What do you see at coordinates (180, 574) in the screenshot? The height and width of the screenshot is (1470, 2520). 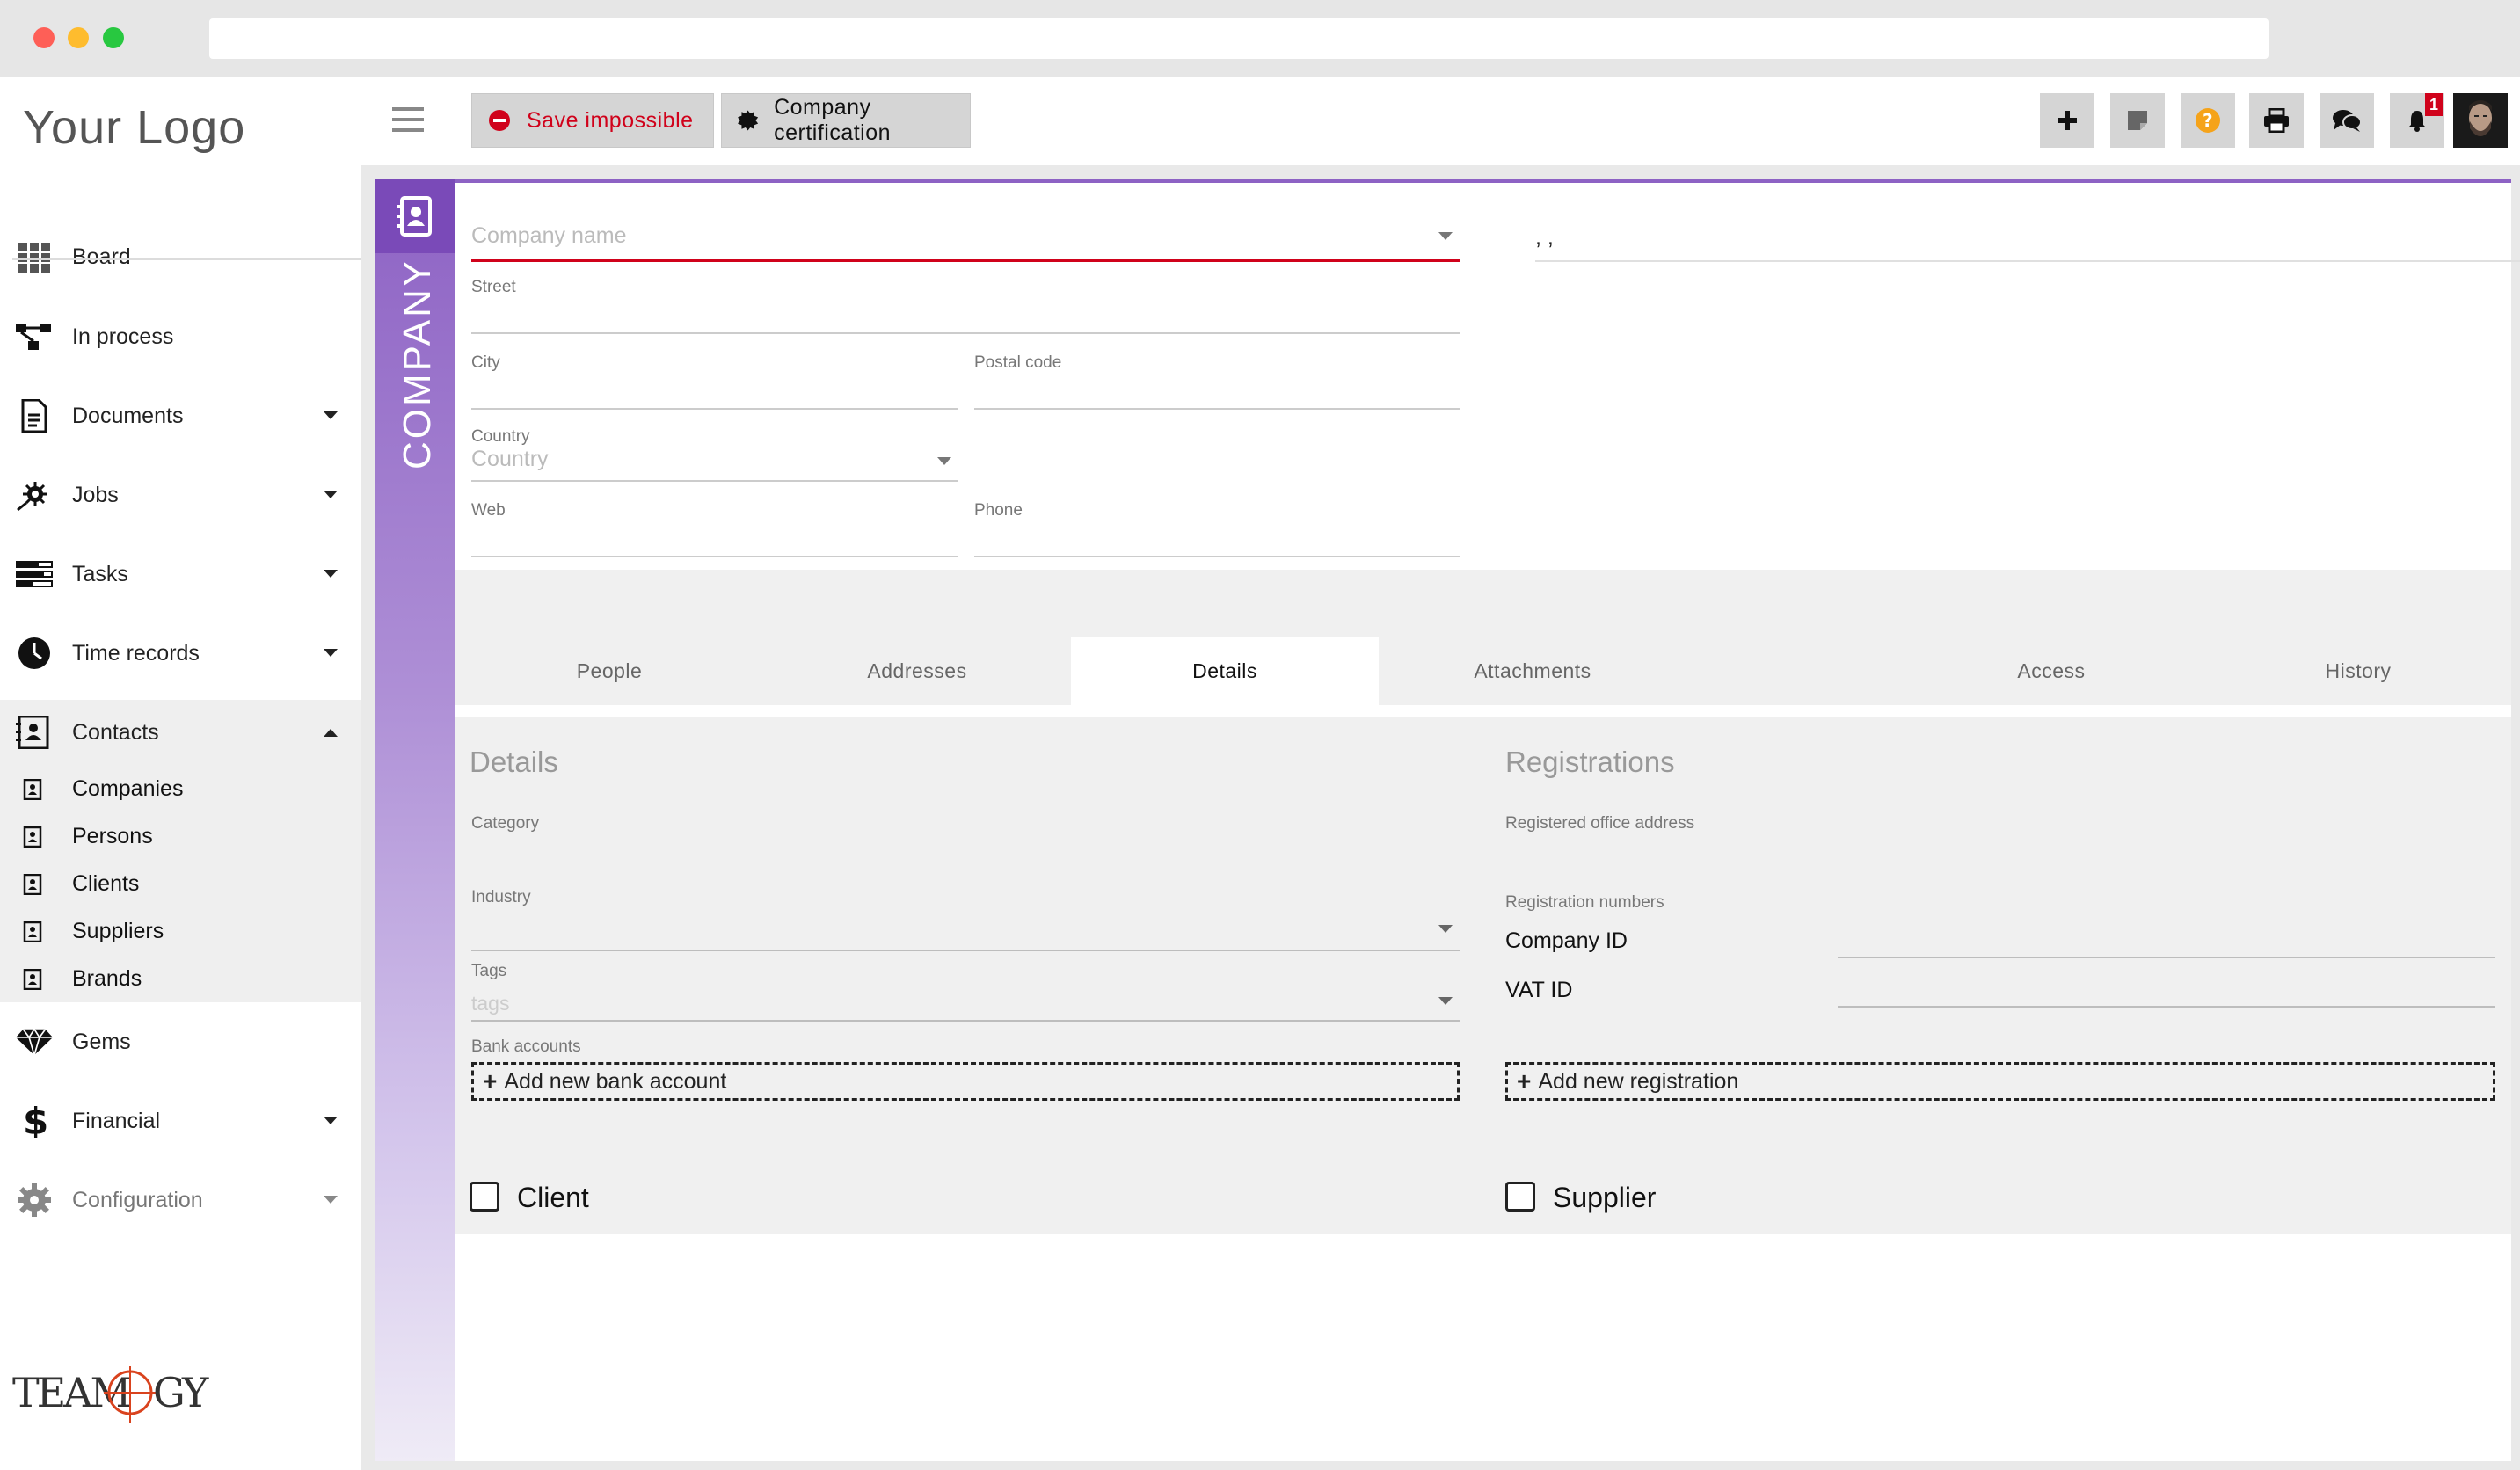 I see `sidebar-item-tasks: Tasks` at bounding box center [180, 574].